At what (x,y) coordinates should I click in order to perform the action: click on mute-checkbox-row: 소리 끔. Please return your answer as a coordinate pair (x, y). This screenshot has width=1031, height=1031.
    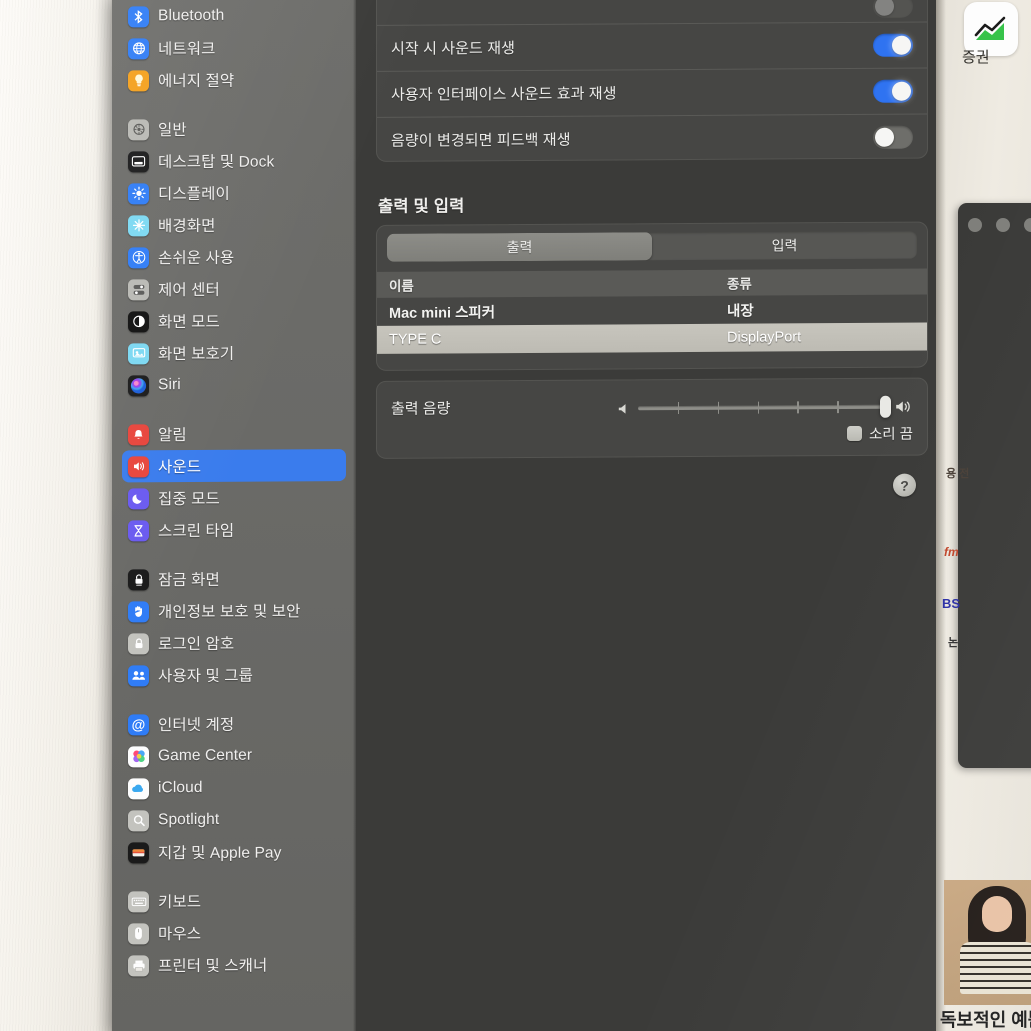
    Looking at the image, I should click on (879, 433).